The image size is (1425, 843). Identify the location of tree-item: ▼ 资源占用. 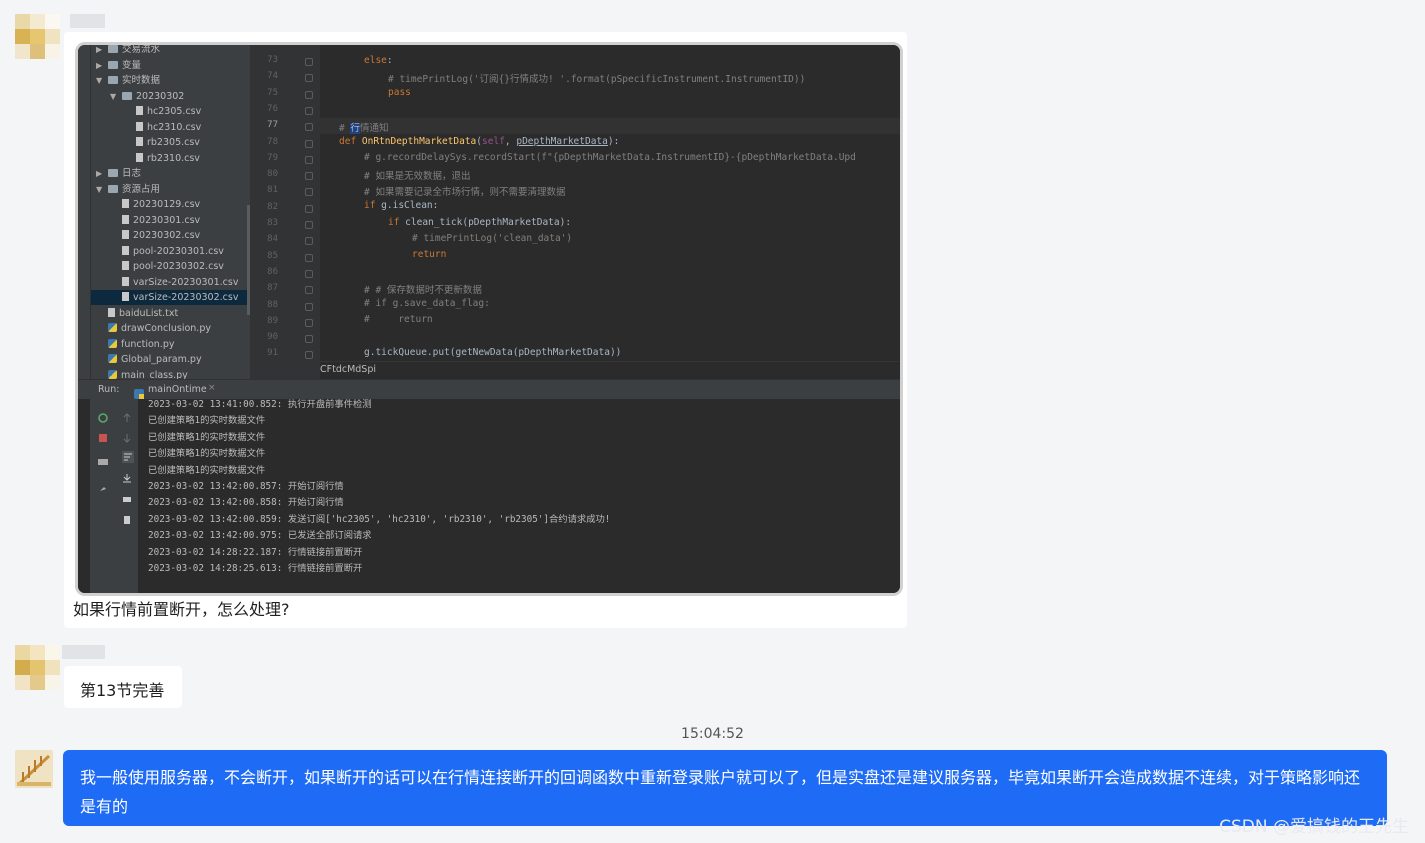
(164, 189).